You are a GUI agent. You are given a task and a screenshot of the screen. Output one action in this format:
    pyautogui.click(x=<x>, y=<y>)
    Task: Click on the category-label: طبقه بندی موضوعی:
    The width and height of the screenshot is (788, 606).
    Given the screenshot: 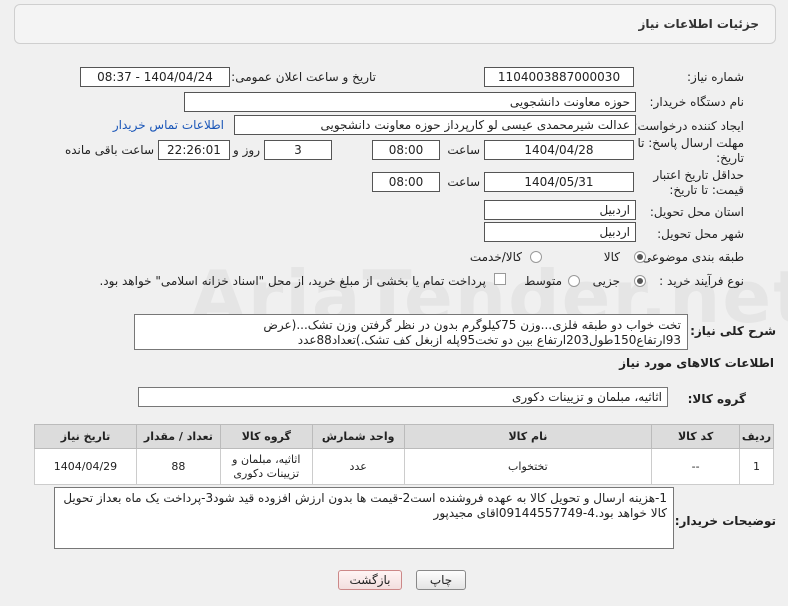 What is the action you would take?
    pyautogui.click(x=690, y=257)
    